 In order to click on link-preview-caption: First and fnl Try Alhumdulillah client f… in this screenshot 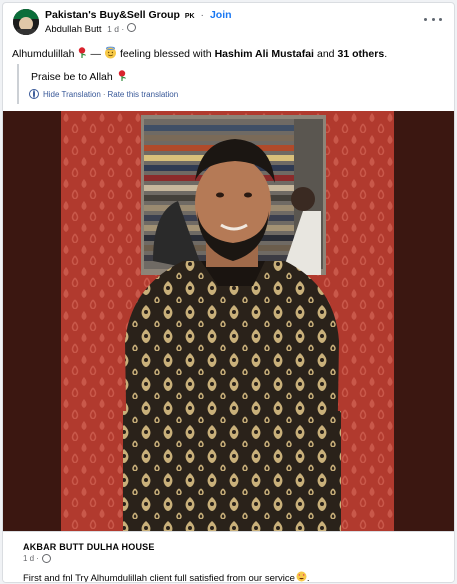, I will do `click(166, 577)`.